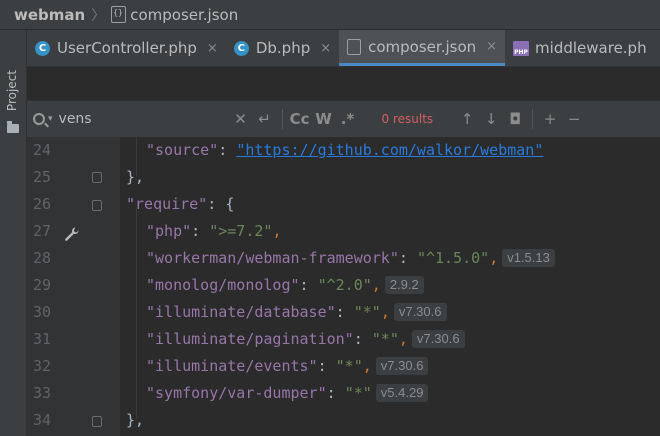 This screenshot has width=660, height=436. I want to click on line-number: 29, so click(42, 285).